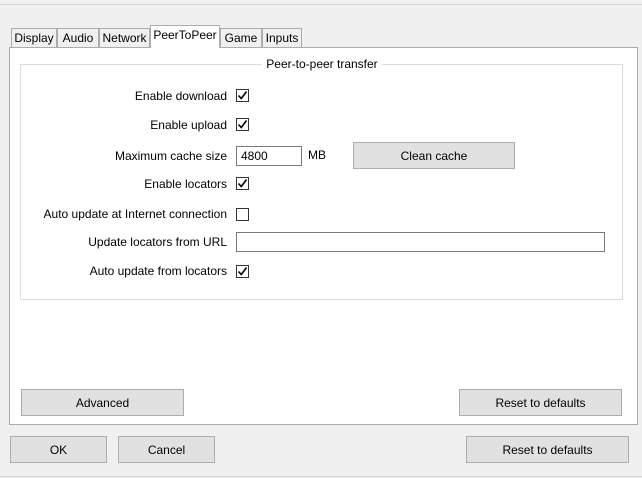 This screenshot has height=478, width=642. I want to click on enable-download-label: Enable download, so click(180, 96).